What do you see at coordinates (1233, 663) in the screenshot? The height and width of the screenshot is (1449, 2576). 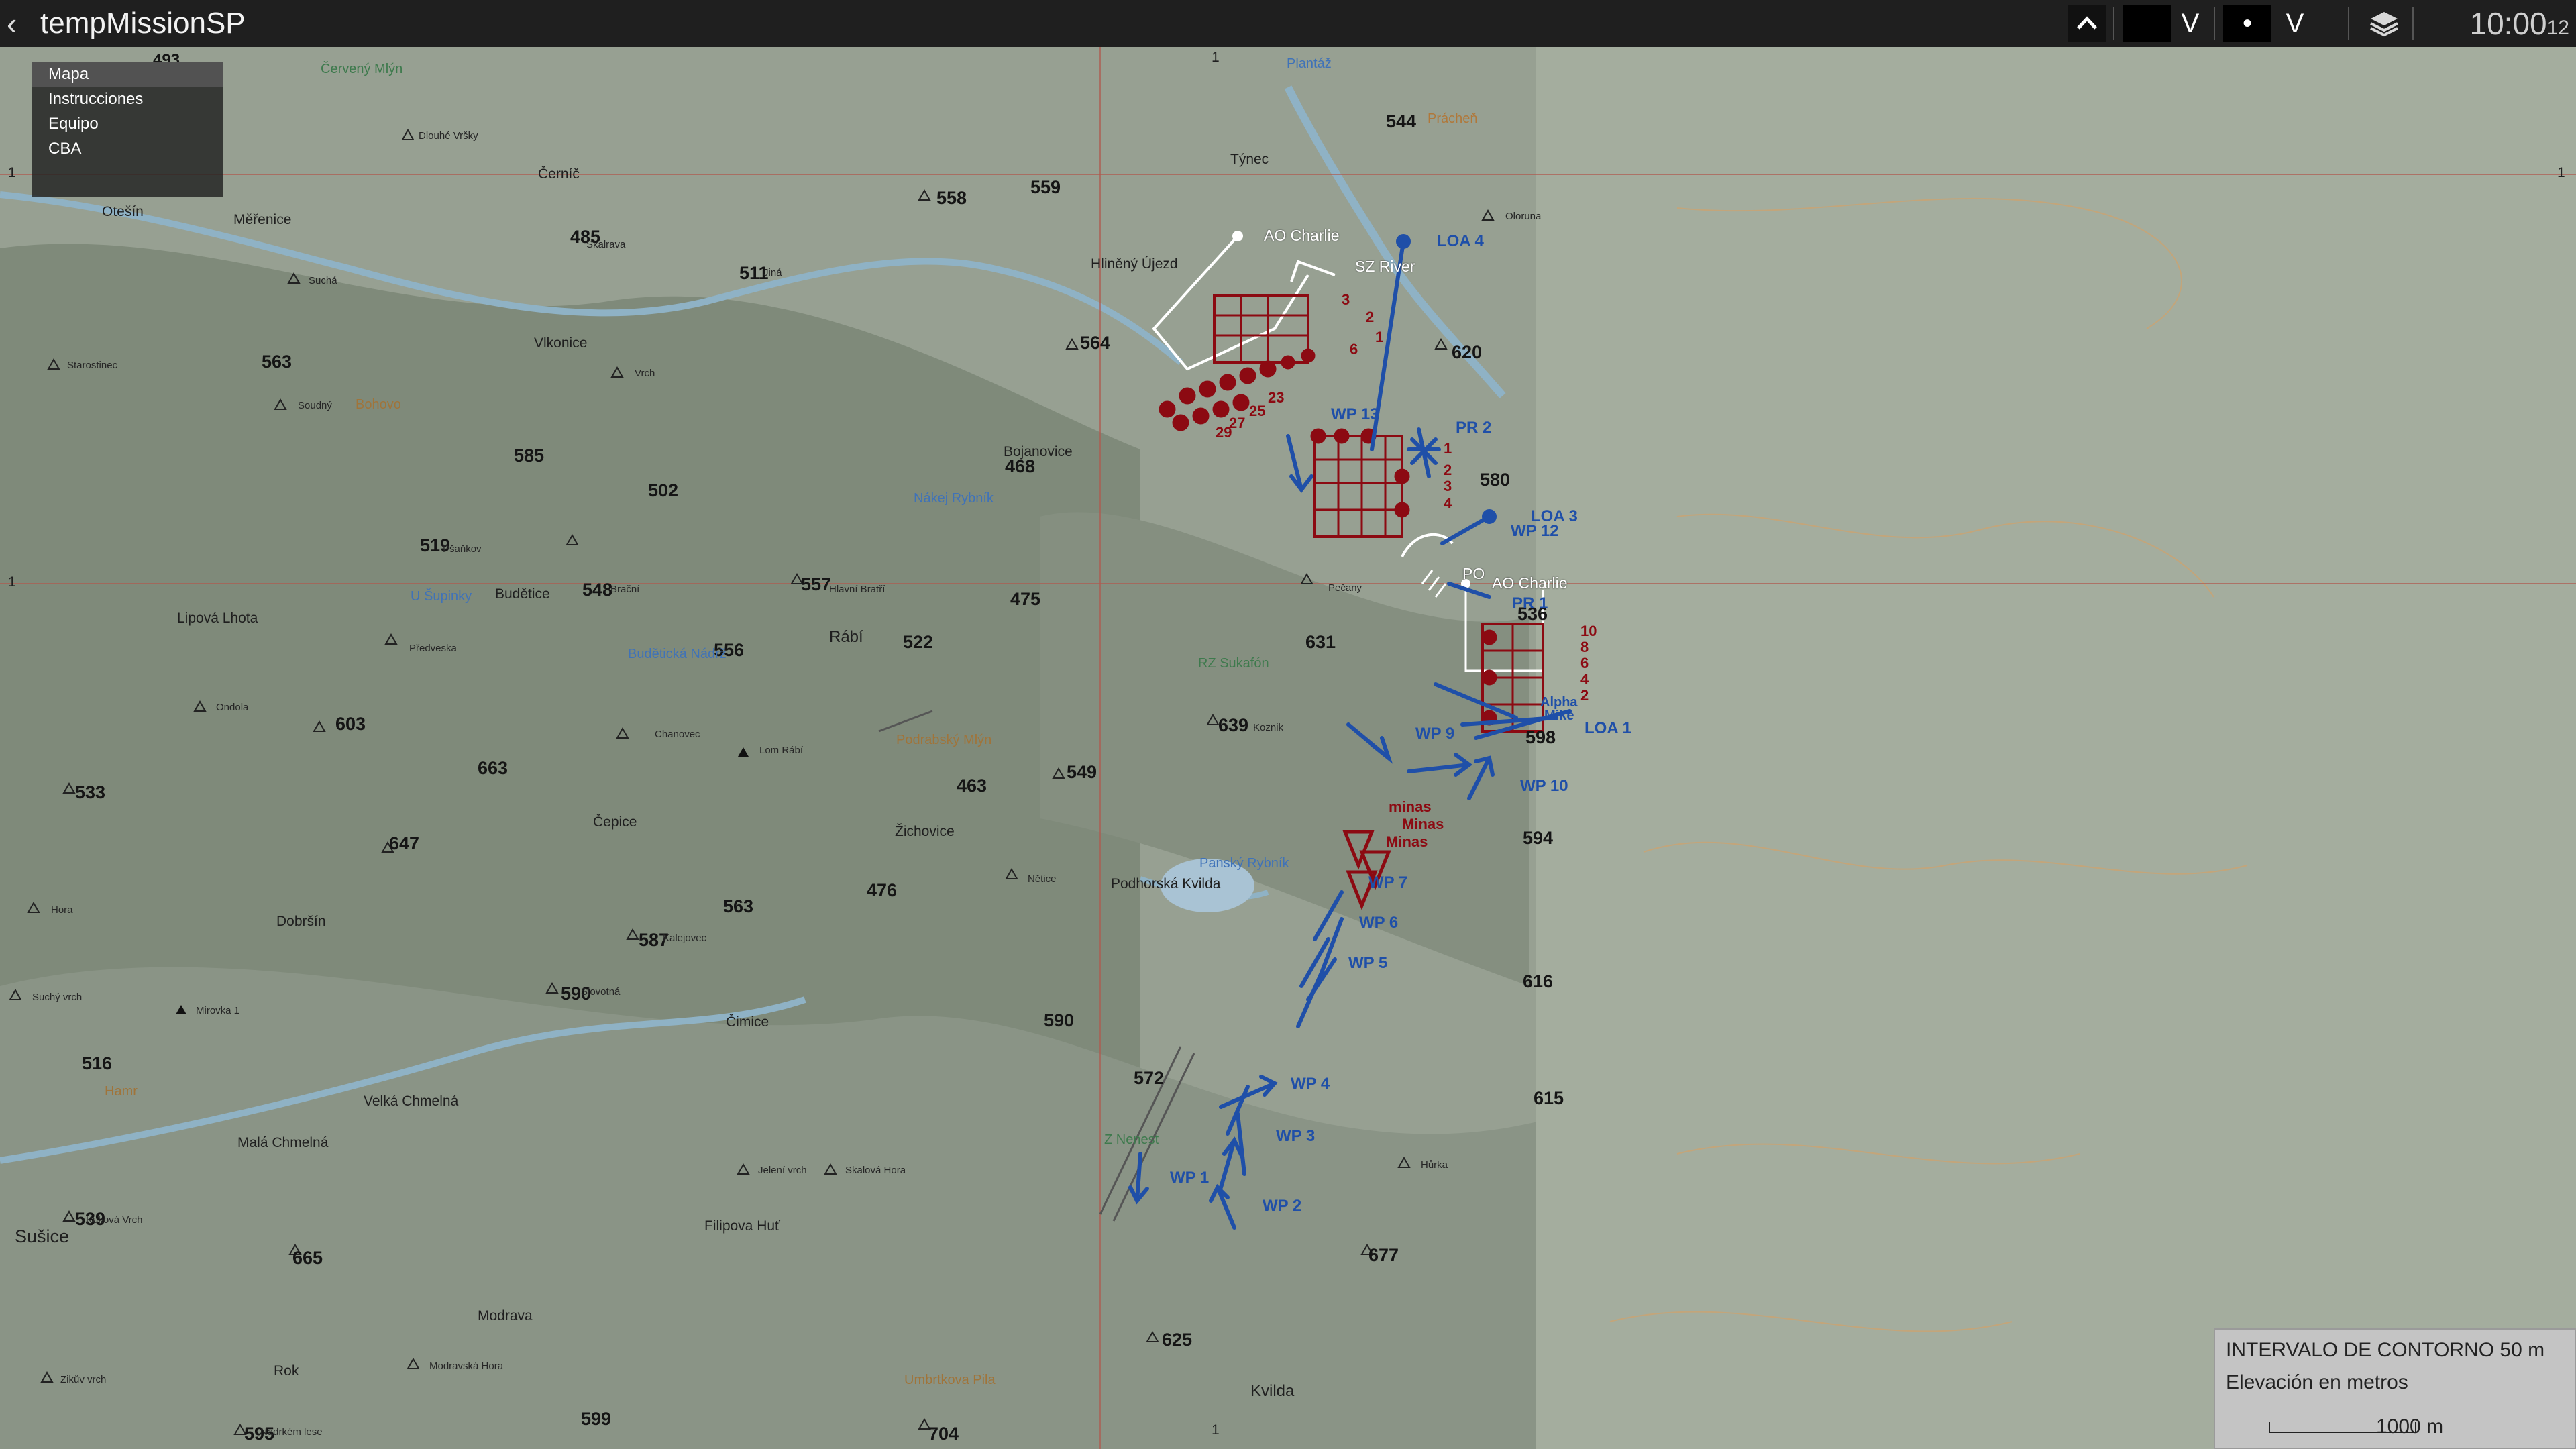 I see `forest-label: RZ Sukafón` at bounding box center [1233, 663].